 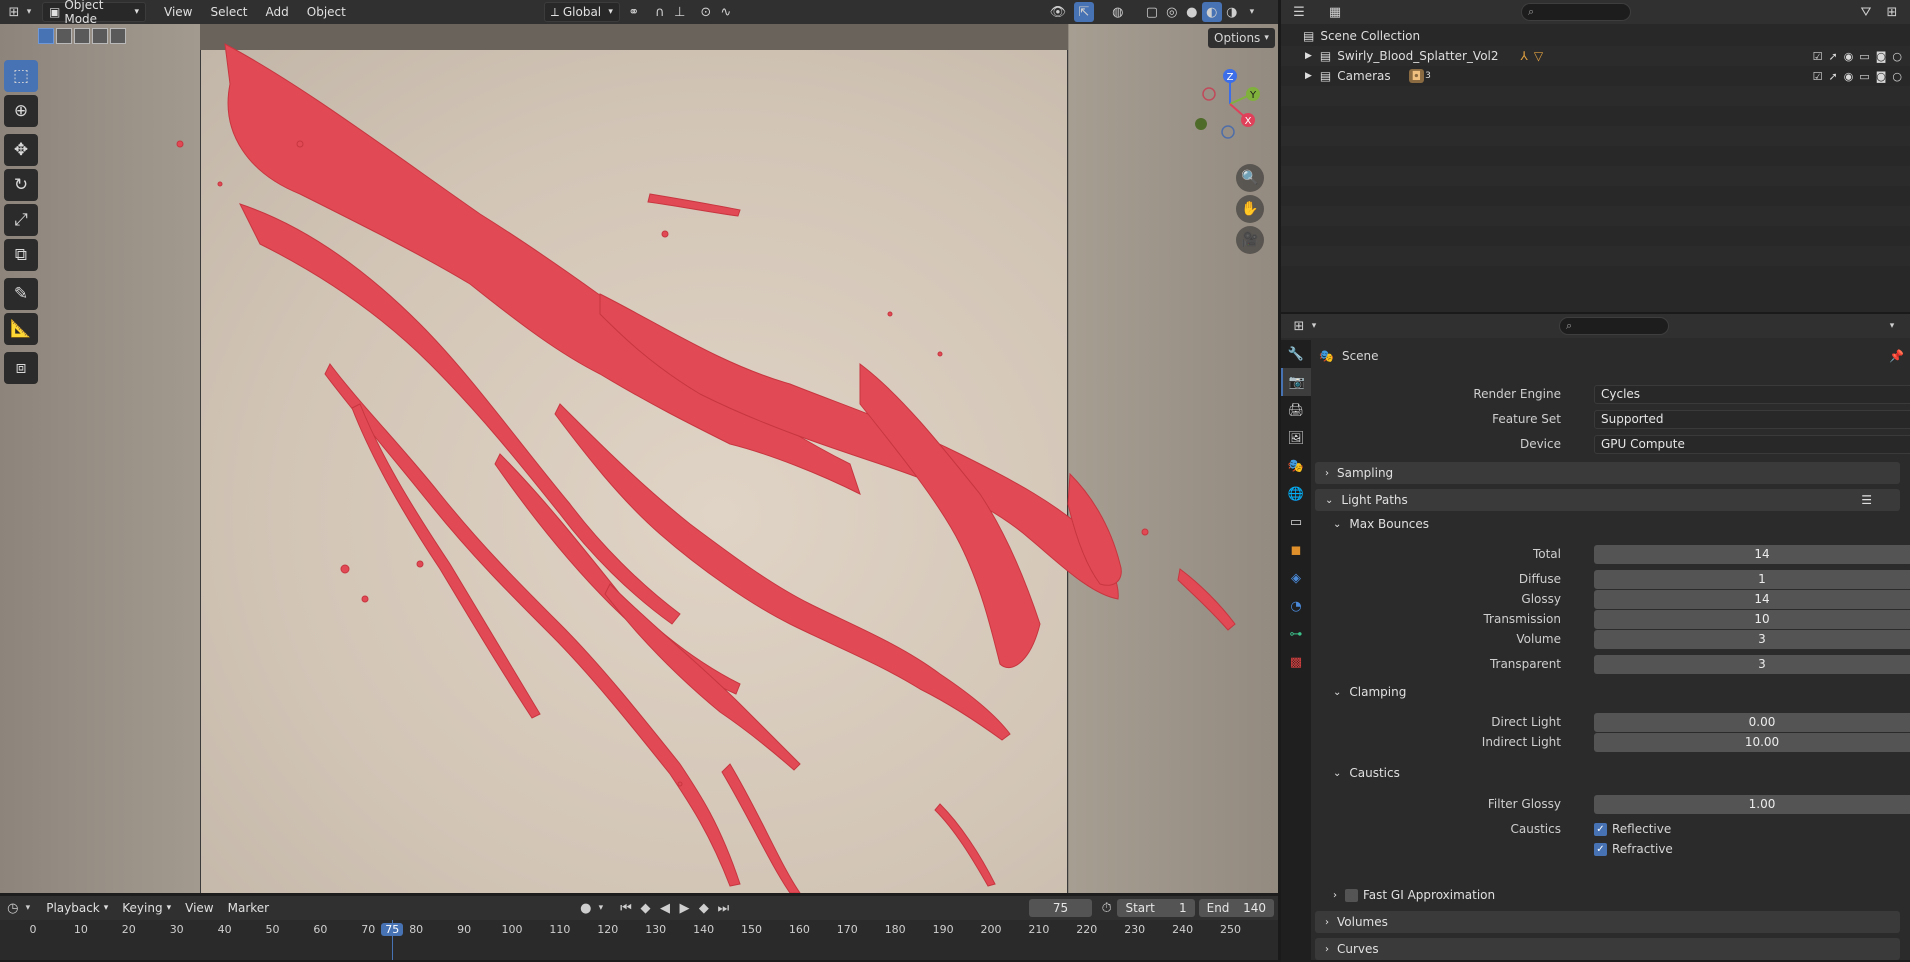 I want to click on bounce-glossy-field: 14, so click(x=1752, y=599).